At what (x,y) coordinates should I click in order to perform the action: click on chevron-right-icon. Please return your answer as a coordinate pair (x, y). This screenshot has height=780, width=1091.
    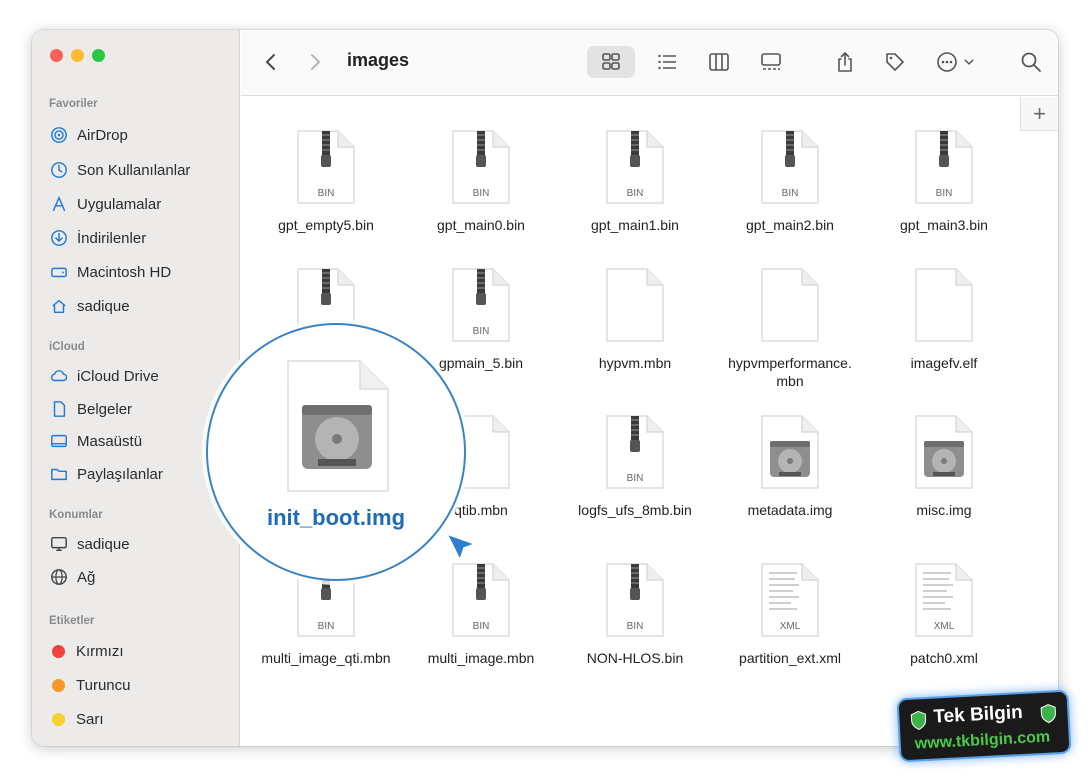
    Looking at the image, I should click on (315, 62).